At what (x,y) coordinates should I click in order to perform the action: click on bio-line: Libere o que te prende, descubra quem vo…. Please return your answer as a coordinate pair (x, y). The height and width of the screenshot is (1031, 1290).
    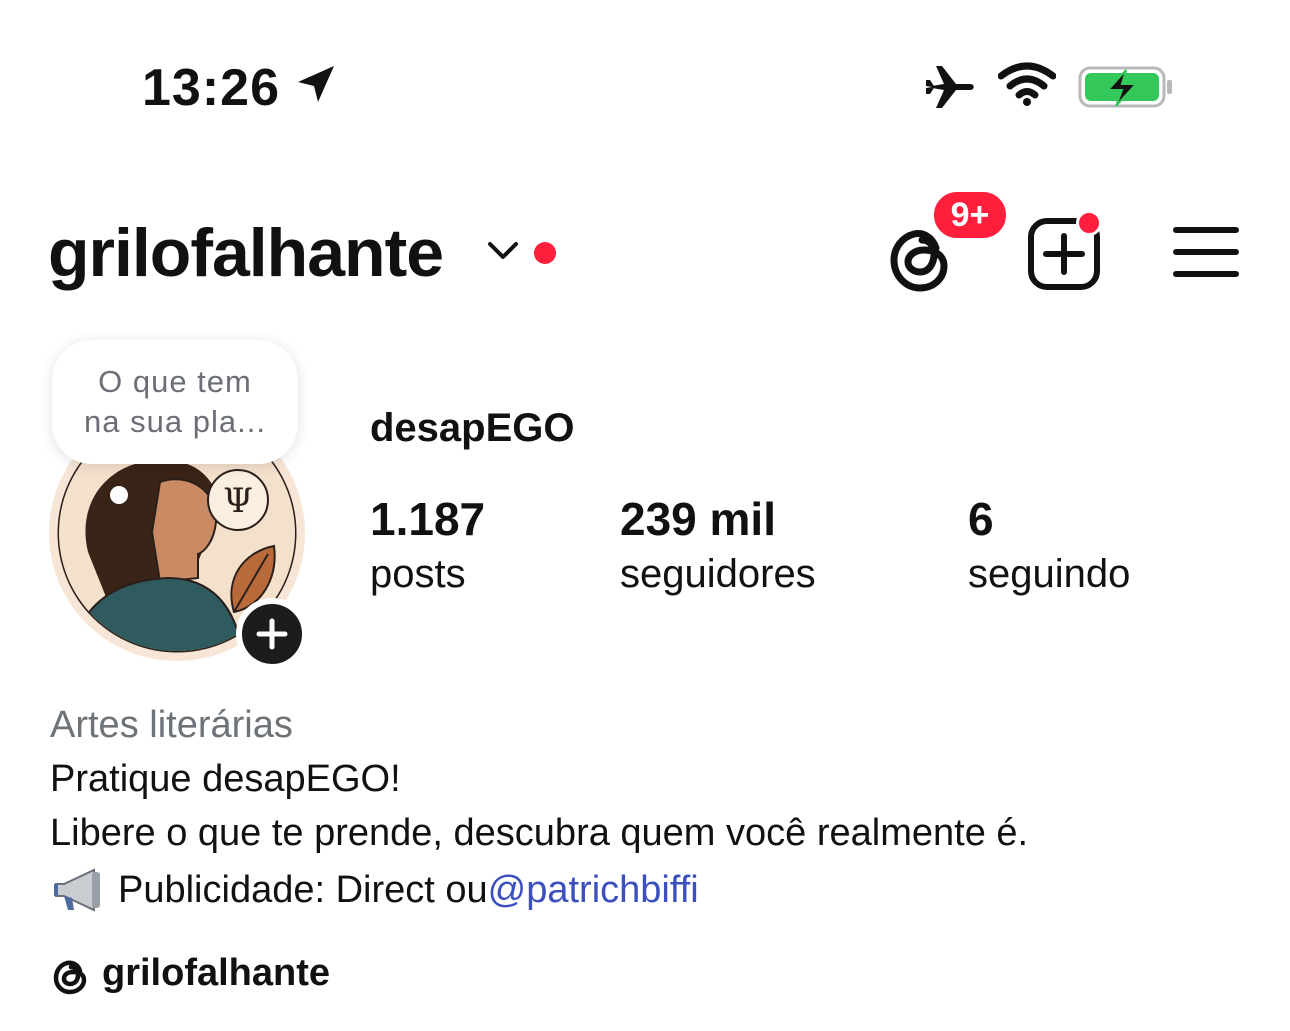
    Looking at the image, I should click on (539, 833).